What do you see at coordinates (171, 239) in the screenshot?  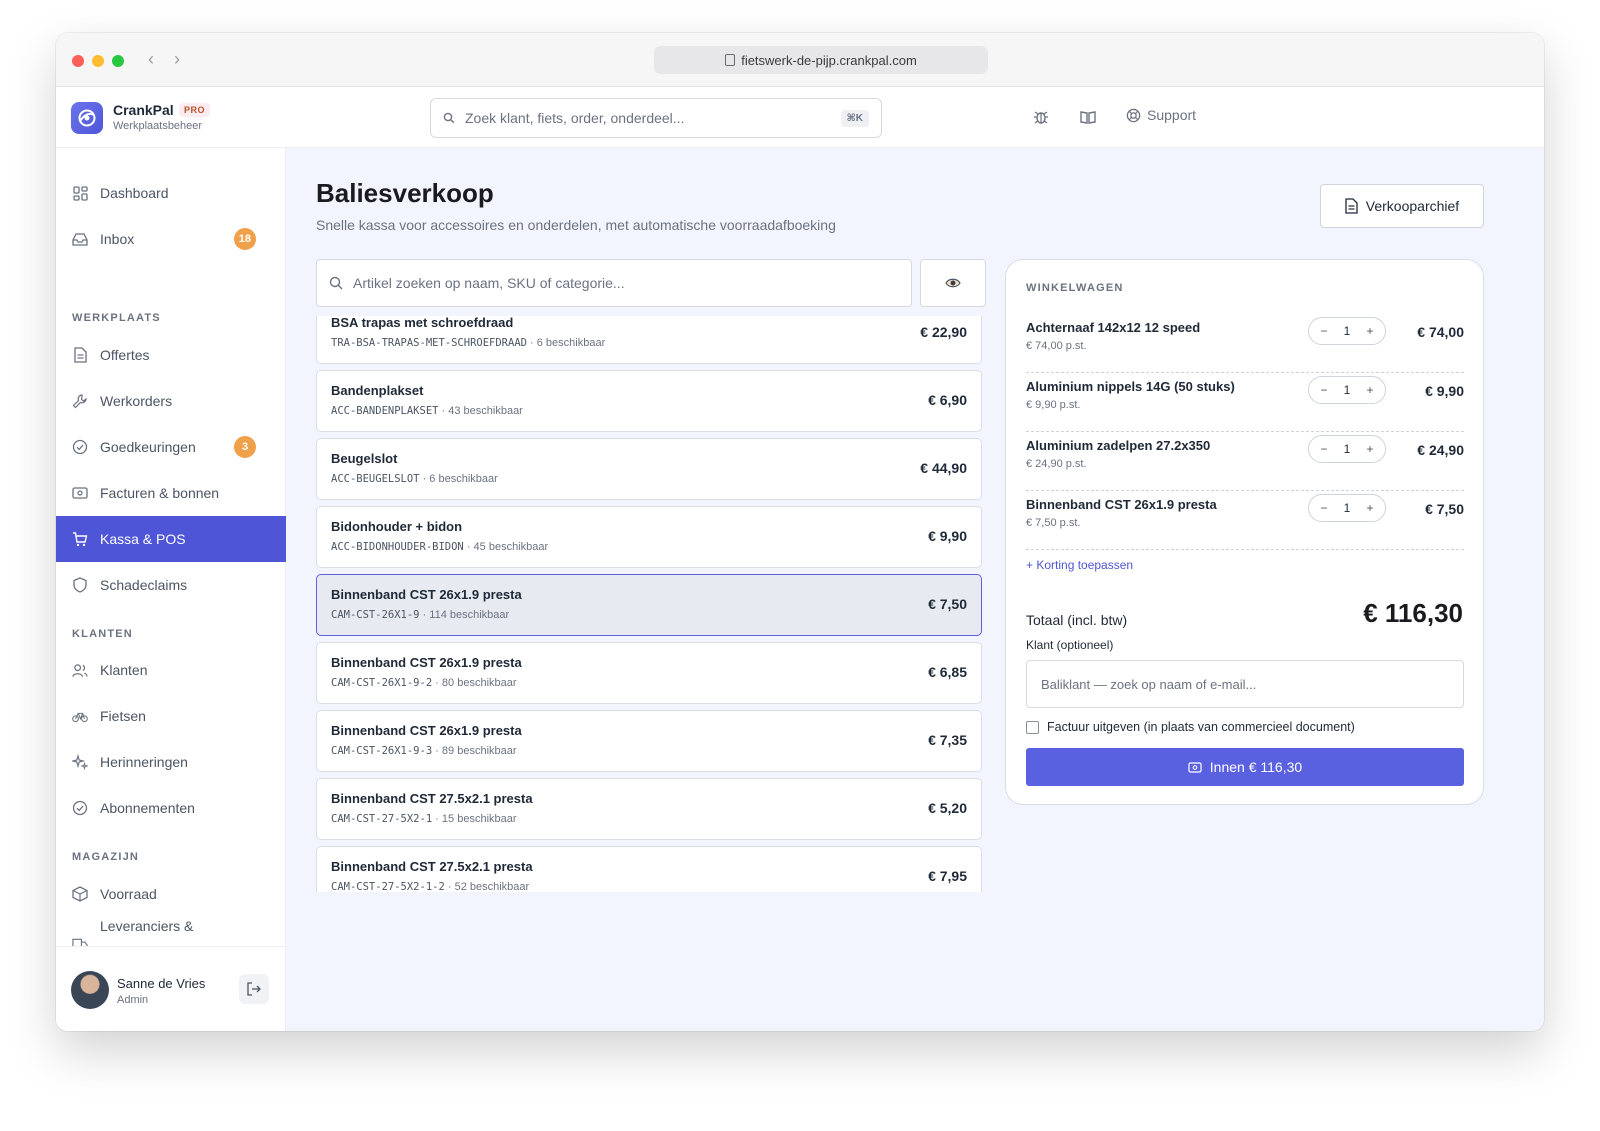 I see `sidebar-item-inbox: Inbox 18` at bounding box center [171, 239].